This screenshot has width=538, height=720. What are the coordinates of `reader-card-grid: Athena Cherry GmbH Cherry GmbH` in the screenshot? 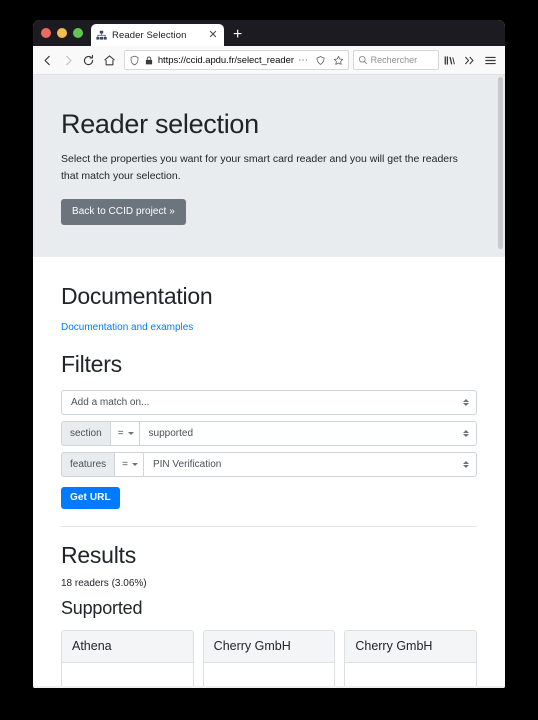 It's located at (269, 658).